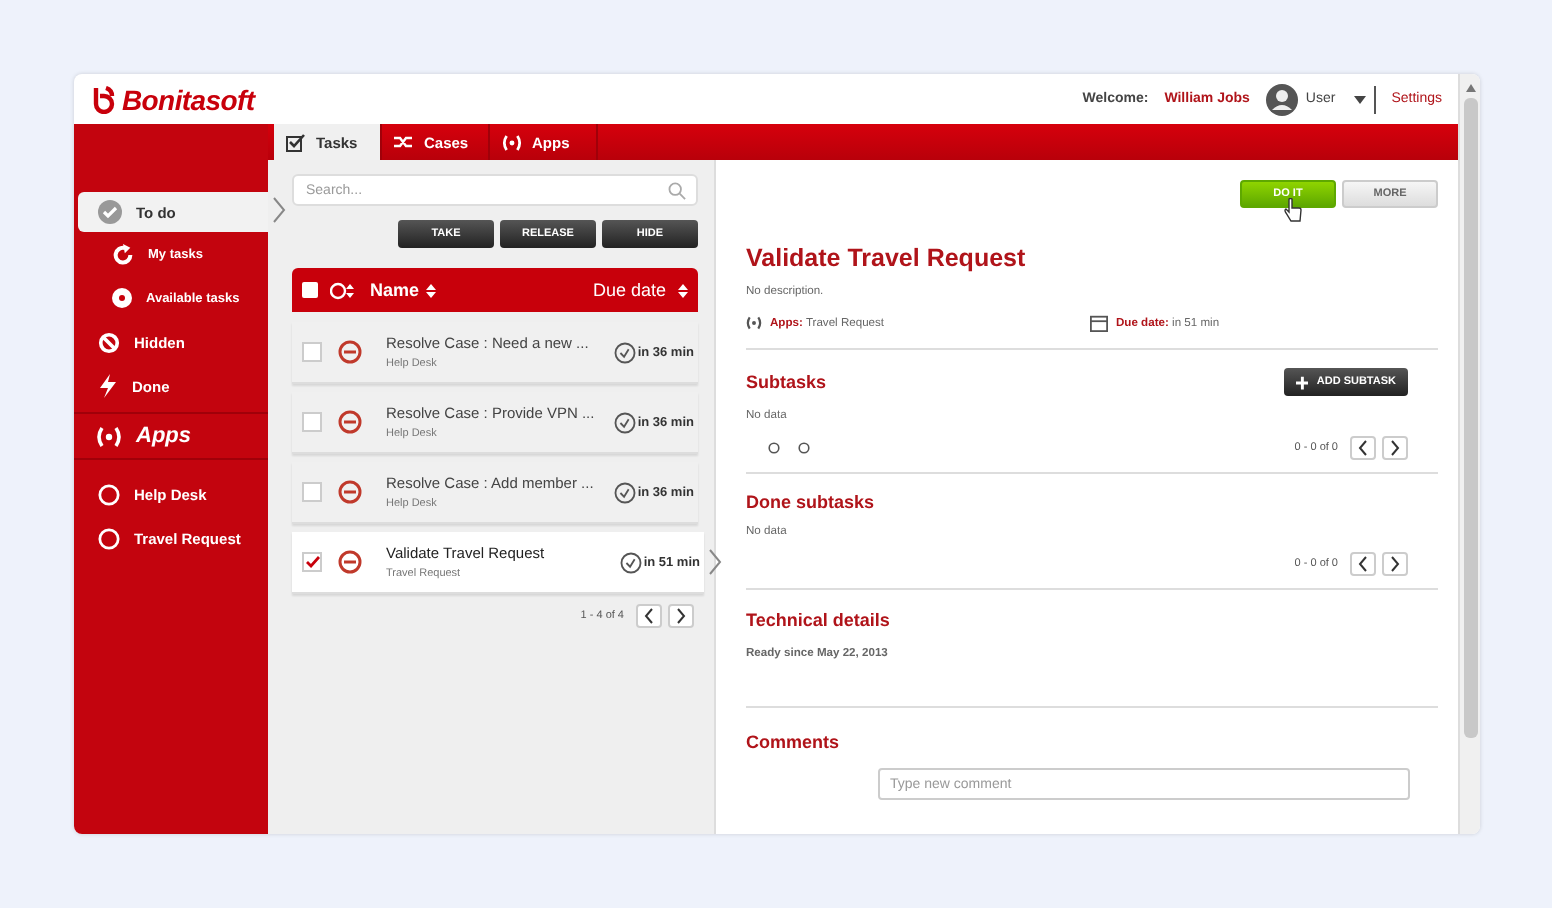 The width and height of the screenshot is (1552, 908). I want to click on checkbox-icon, so click(296, 142).